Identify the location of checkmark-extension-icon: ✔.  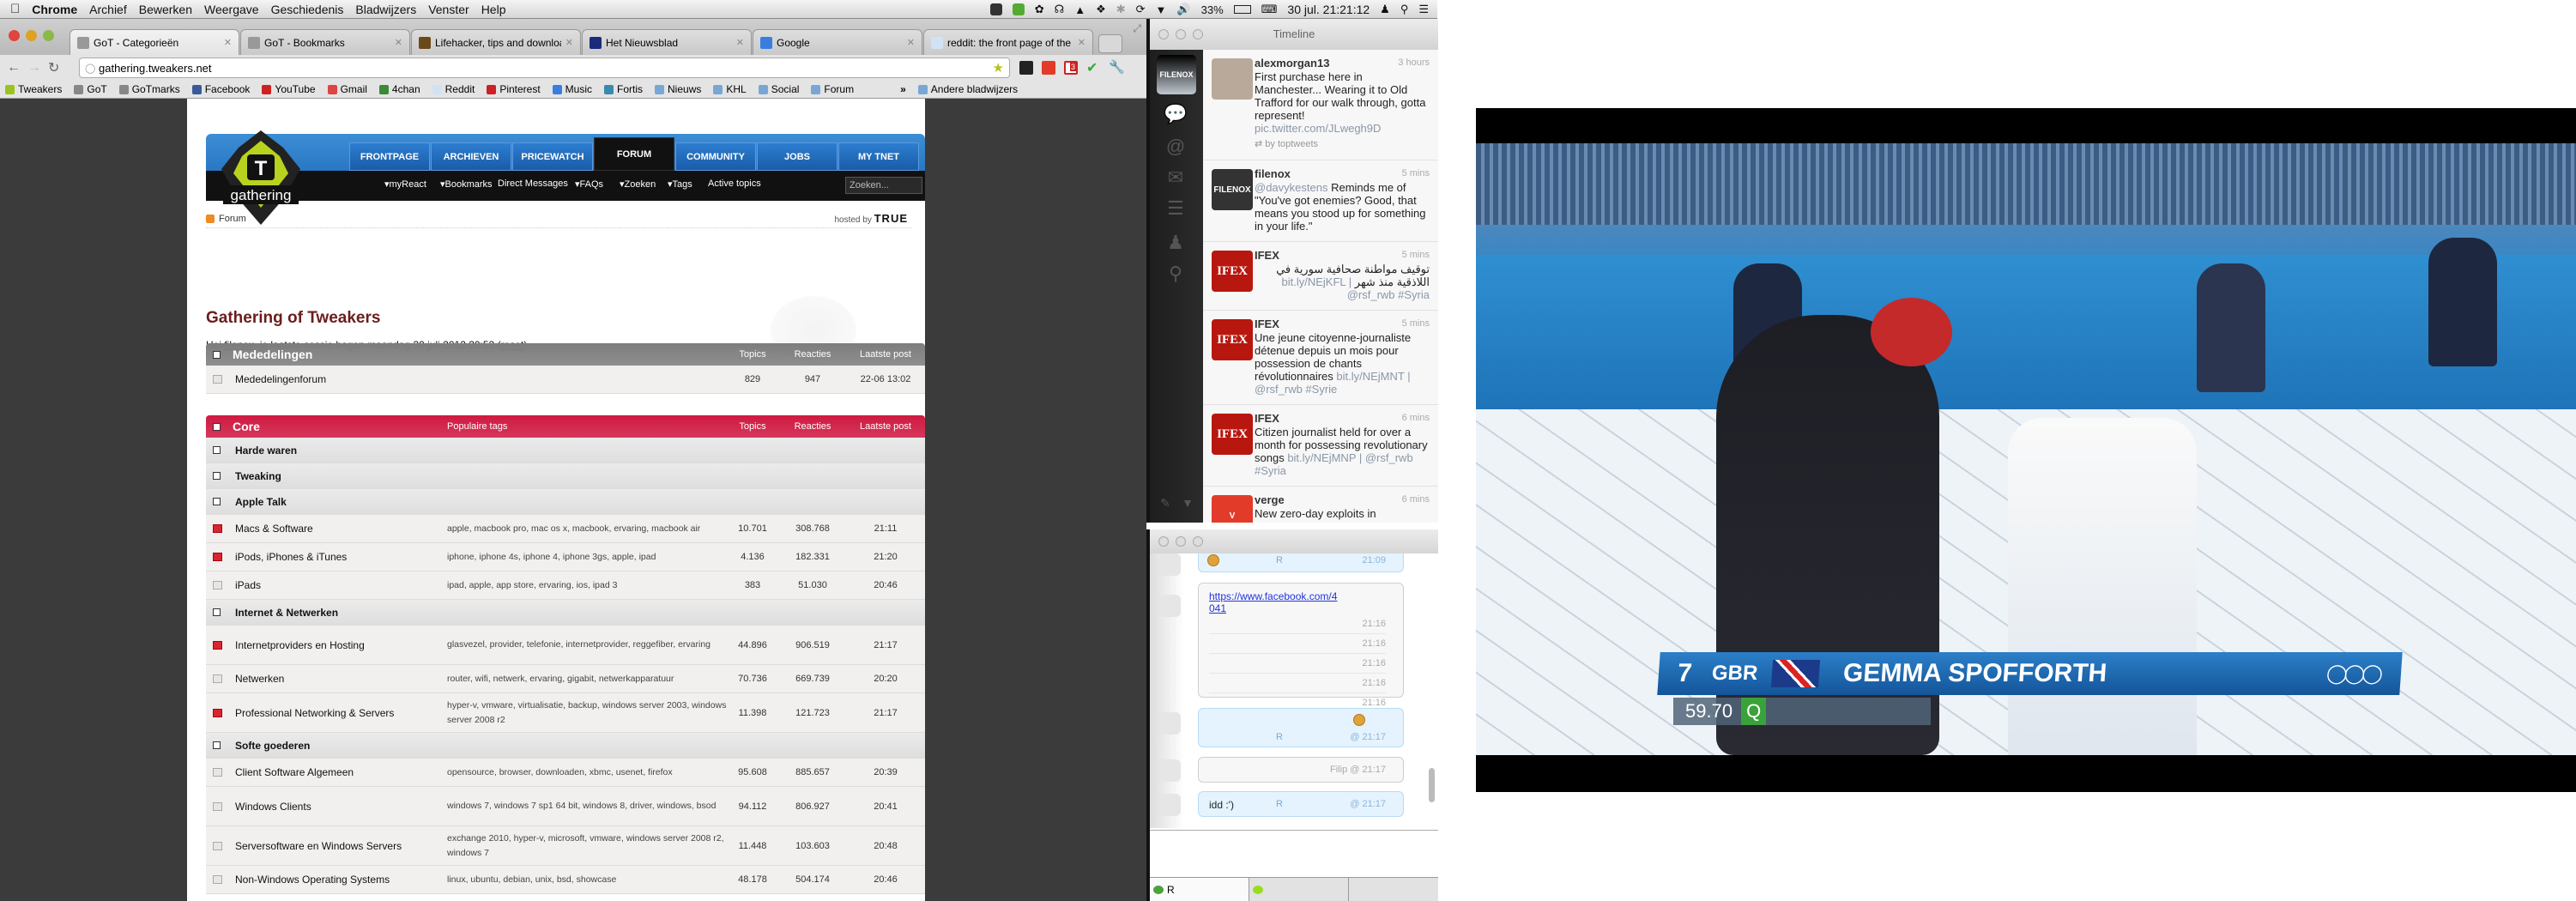
(1093, 67).